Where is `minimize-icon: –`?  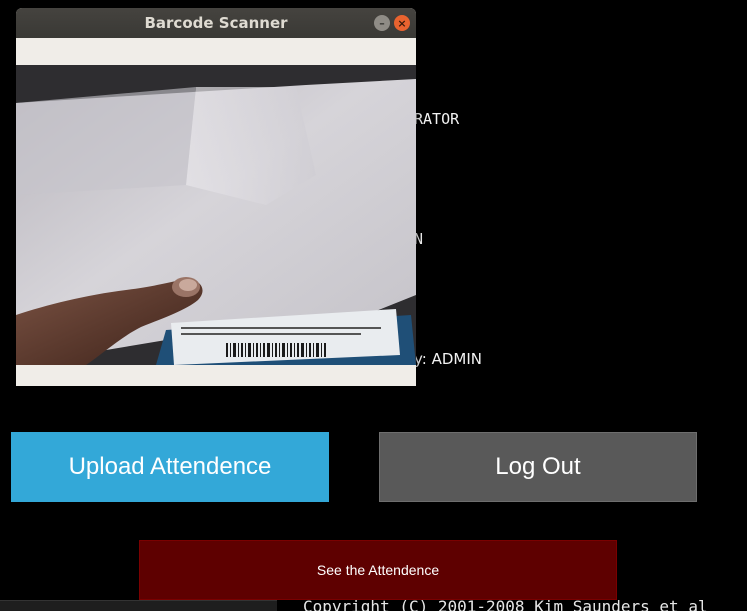
minimize-icon: – is located at coordinates (382, 23).